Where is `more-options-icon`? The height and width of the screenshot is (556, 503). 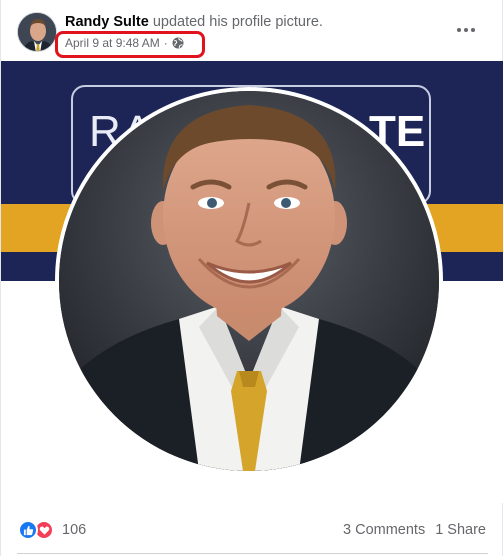
more-options-icon is located at coordinates (459, 30).